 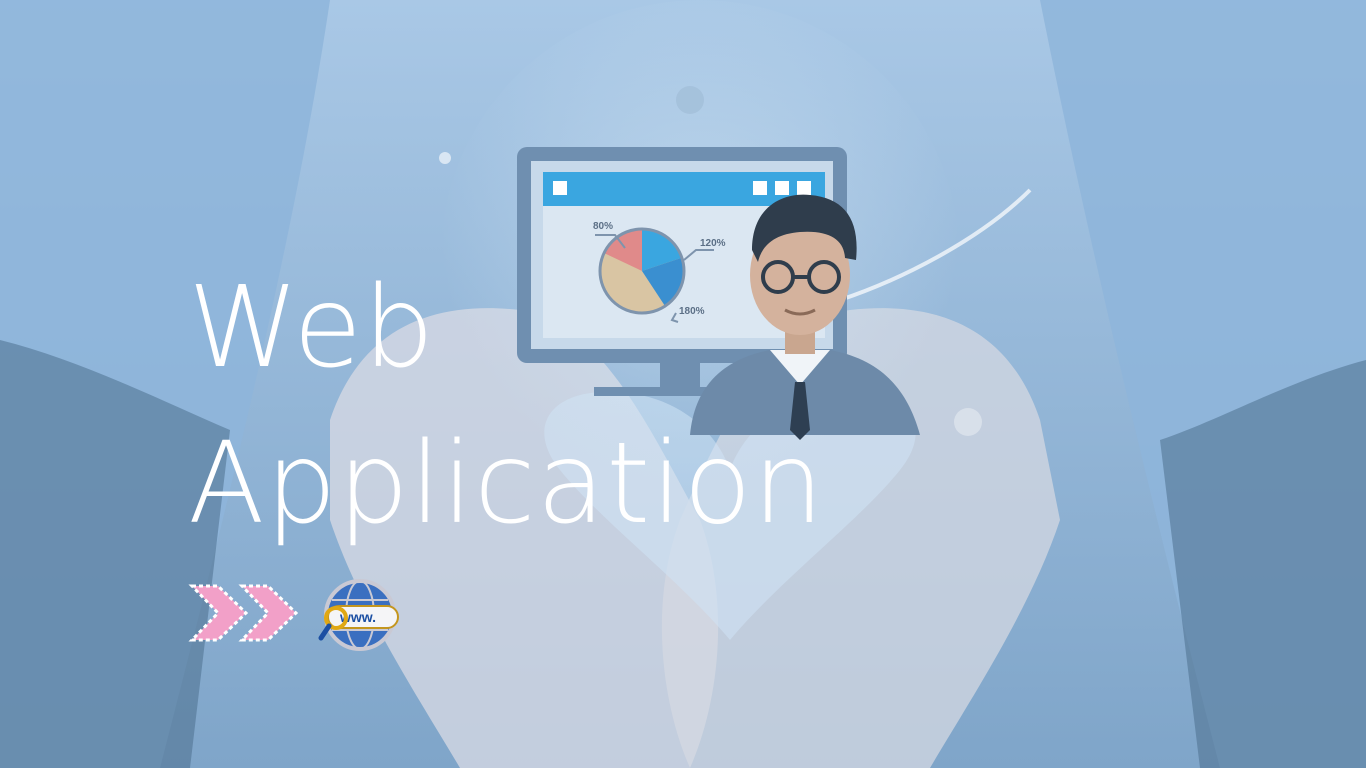 What do you see at coordinates (713, 243) in the screenshot?
I see `chart-label-120: 120%` at bounding box center [713, 243].